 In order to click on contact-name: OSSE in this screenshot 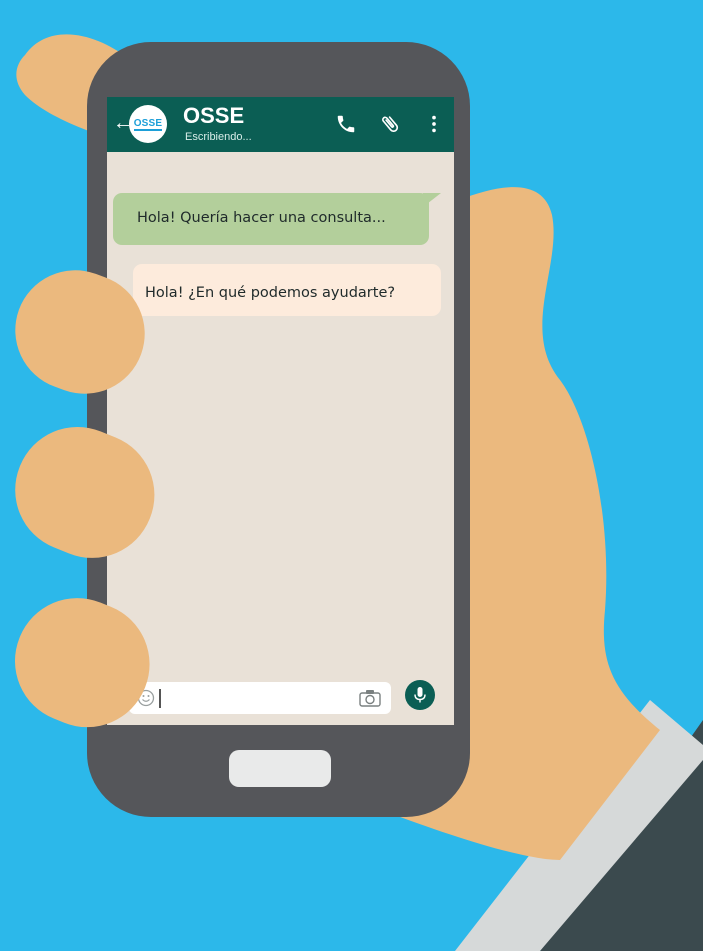, I will do `click(213, 116)`.